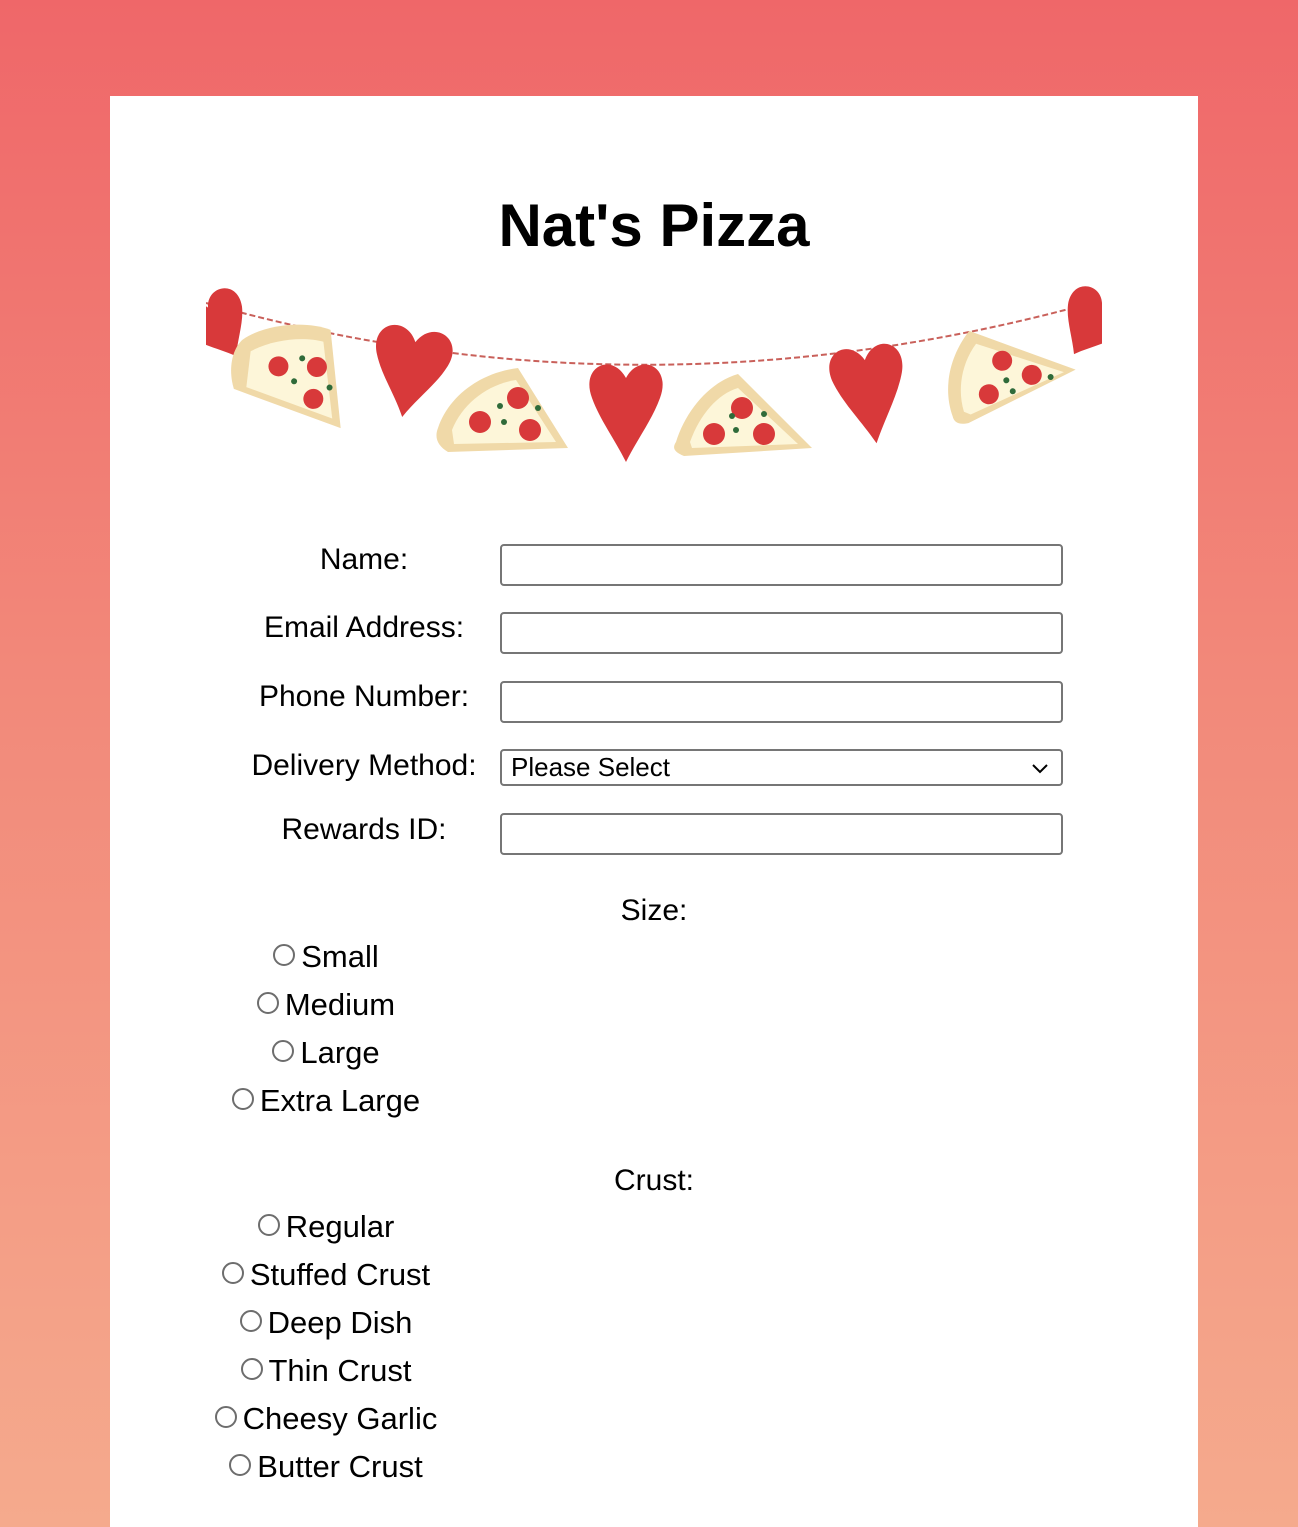 This screenshot has width=1298, height=1527. I want to click on size-option-medium: Medium, so click(326, 1005).